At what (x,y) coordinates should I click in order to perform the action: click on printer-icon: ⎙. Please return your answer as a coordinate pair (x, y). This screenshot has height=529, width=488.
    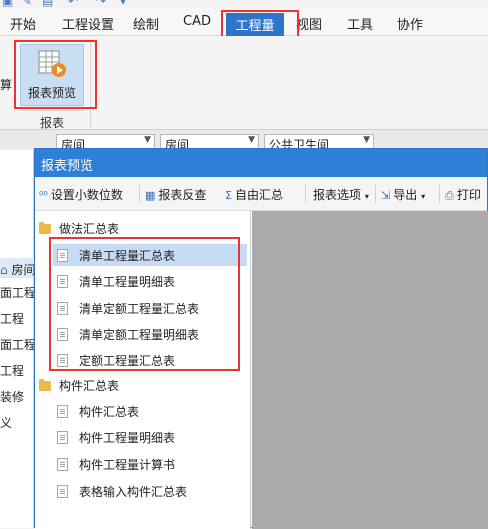
    Looking at the image, I should click on (449, 195).